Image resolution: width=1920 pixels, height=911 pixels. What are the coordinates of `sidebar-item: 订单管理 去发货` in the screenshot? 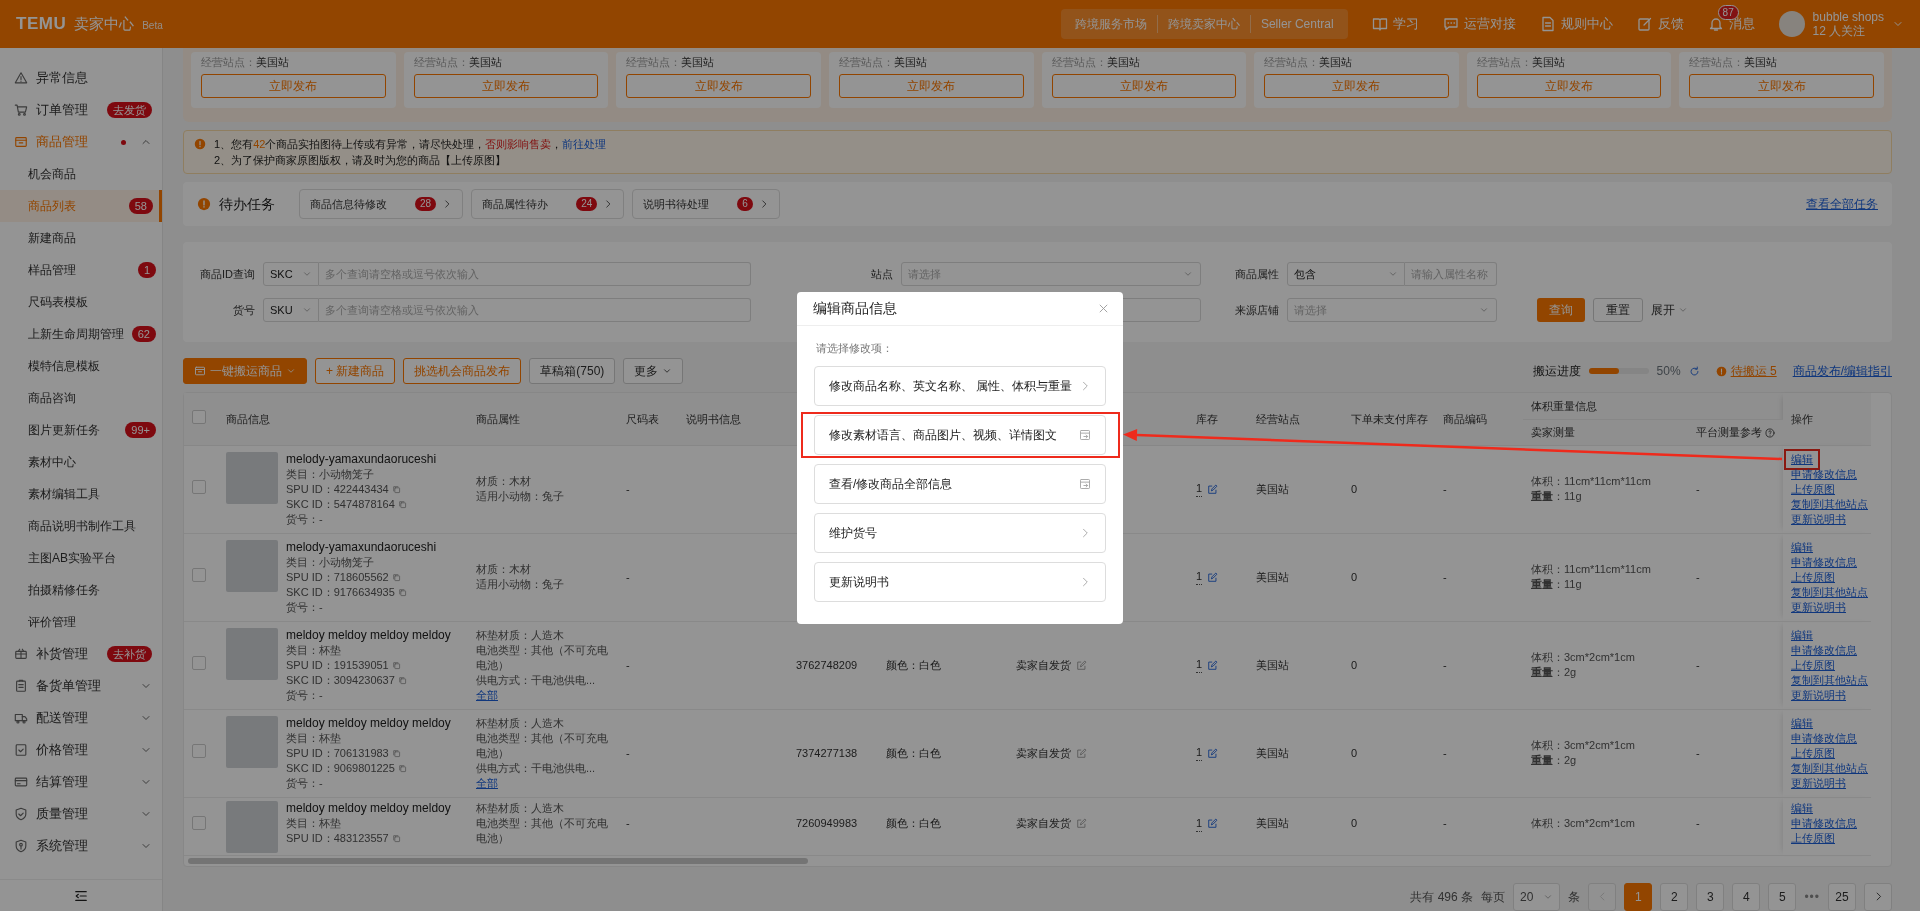 It's located at (81, 110).